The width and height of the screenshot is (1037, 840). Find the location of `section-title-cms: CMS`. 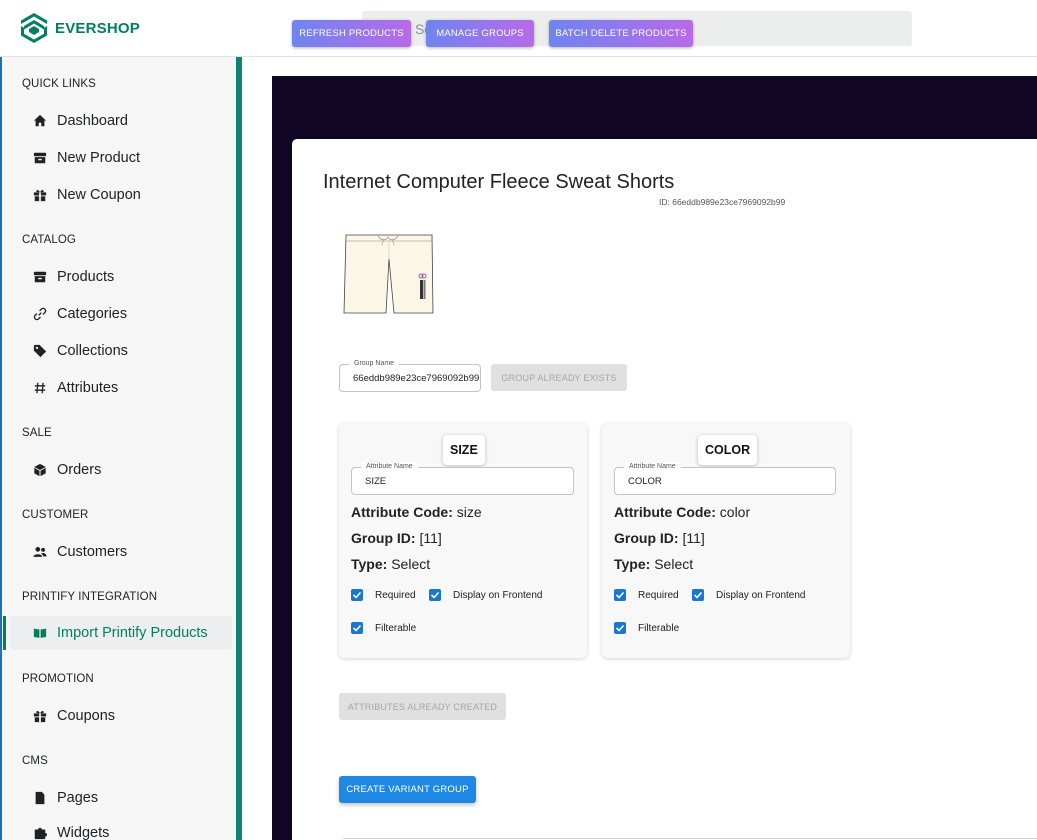

section-title-cms: CMS is located at coordinates (35, 761).